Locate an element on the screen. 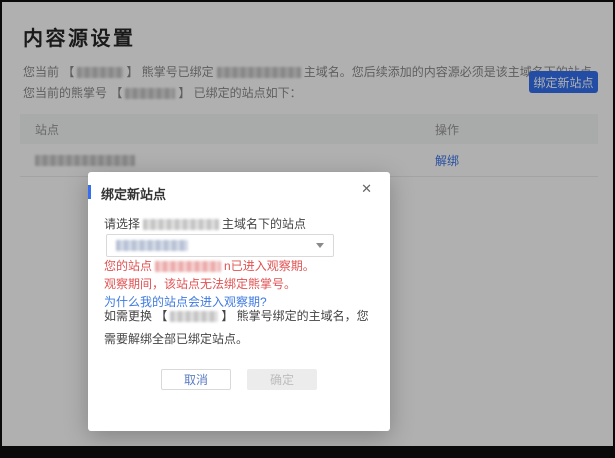 The height and width of the screenshot is (458, 615). modal-title: 绑定新站点 is located at coordinates (134, 194).